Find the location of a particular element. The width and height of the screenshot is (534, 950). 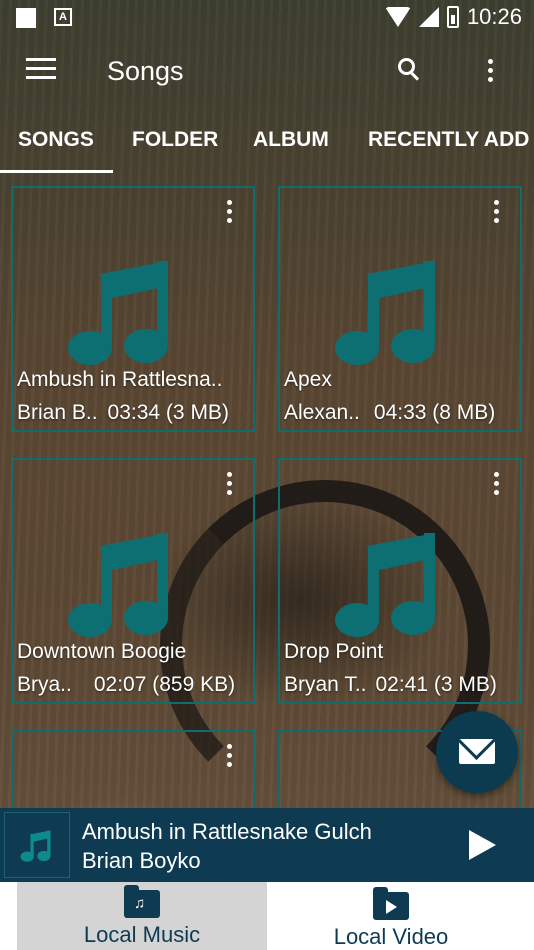

battery-icon is located at coordinates (452, 17).